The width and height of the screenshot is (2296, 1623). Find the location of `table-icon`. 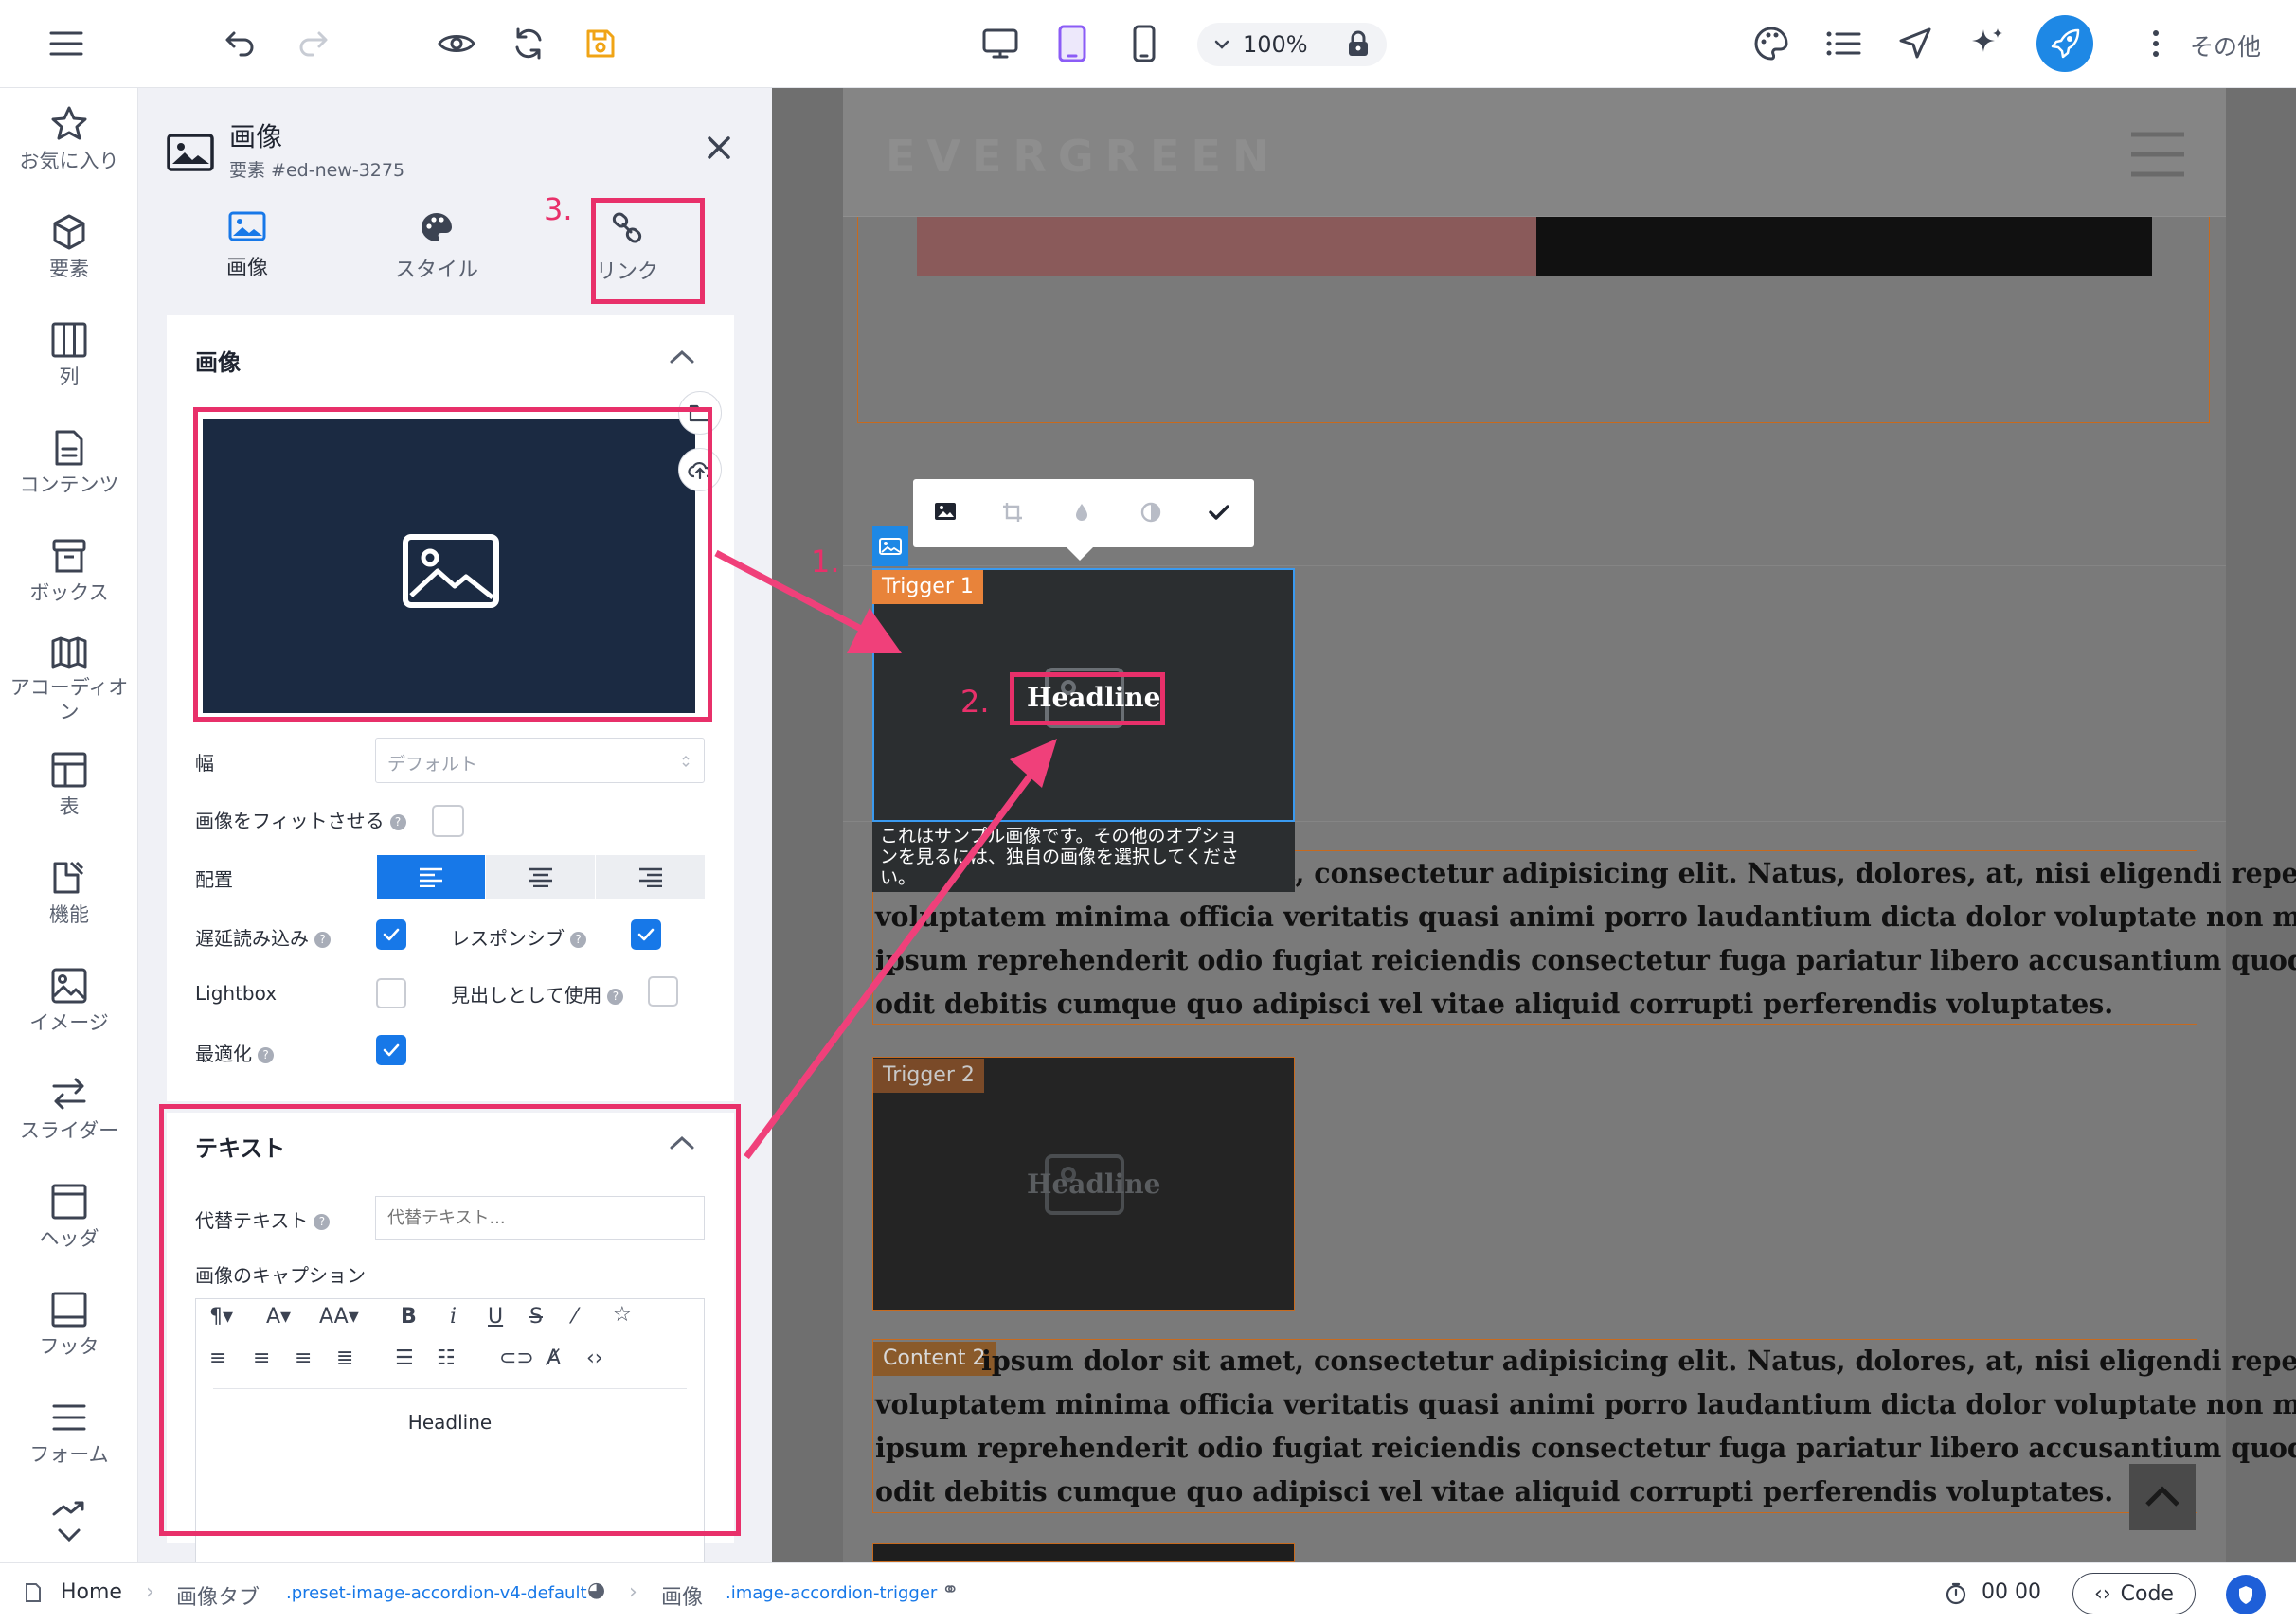

table-icon is located at coordinates (69, 770).